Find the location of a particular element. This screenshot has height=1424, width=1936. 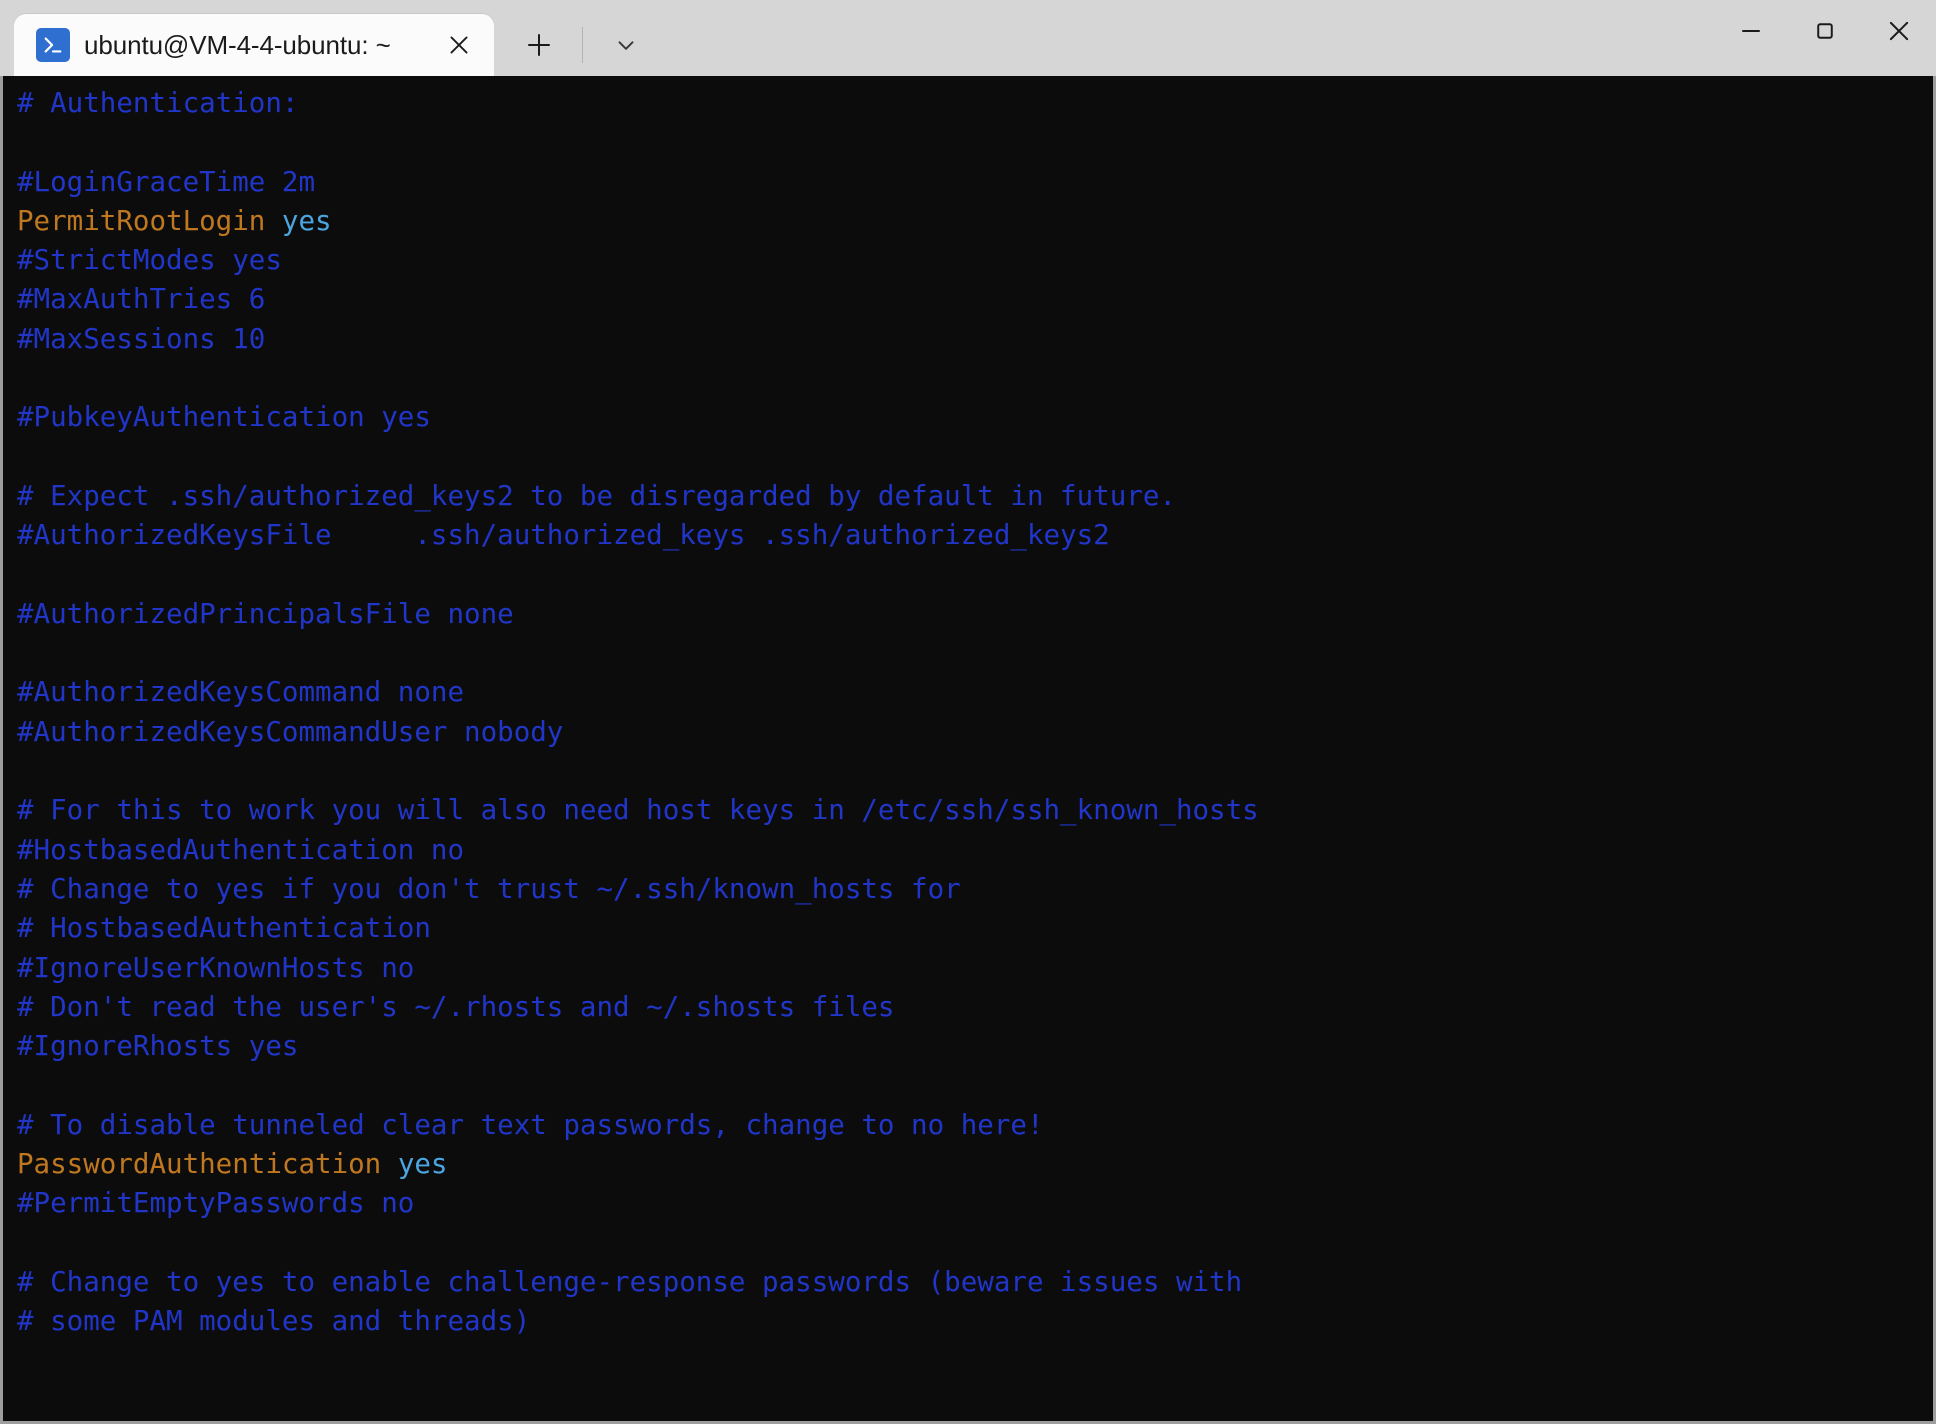

tab-actions is located at coordinates (574, 45).